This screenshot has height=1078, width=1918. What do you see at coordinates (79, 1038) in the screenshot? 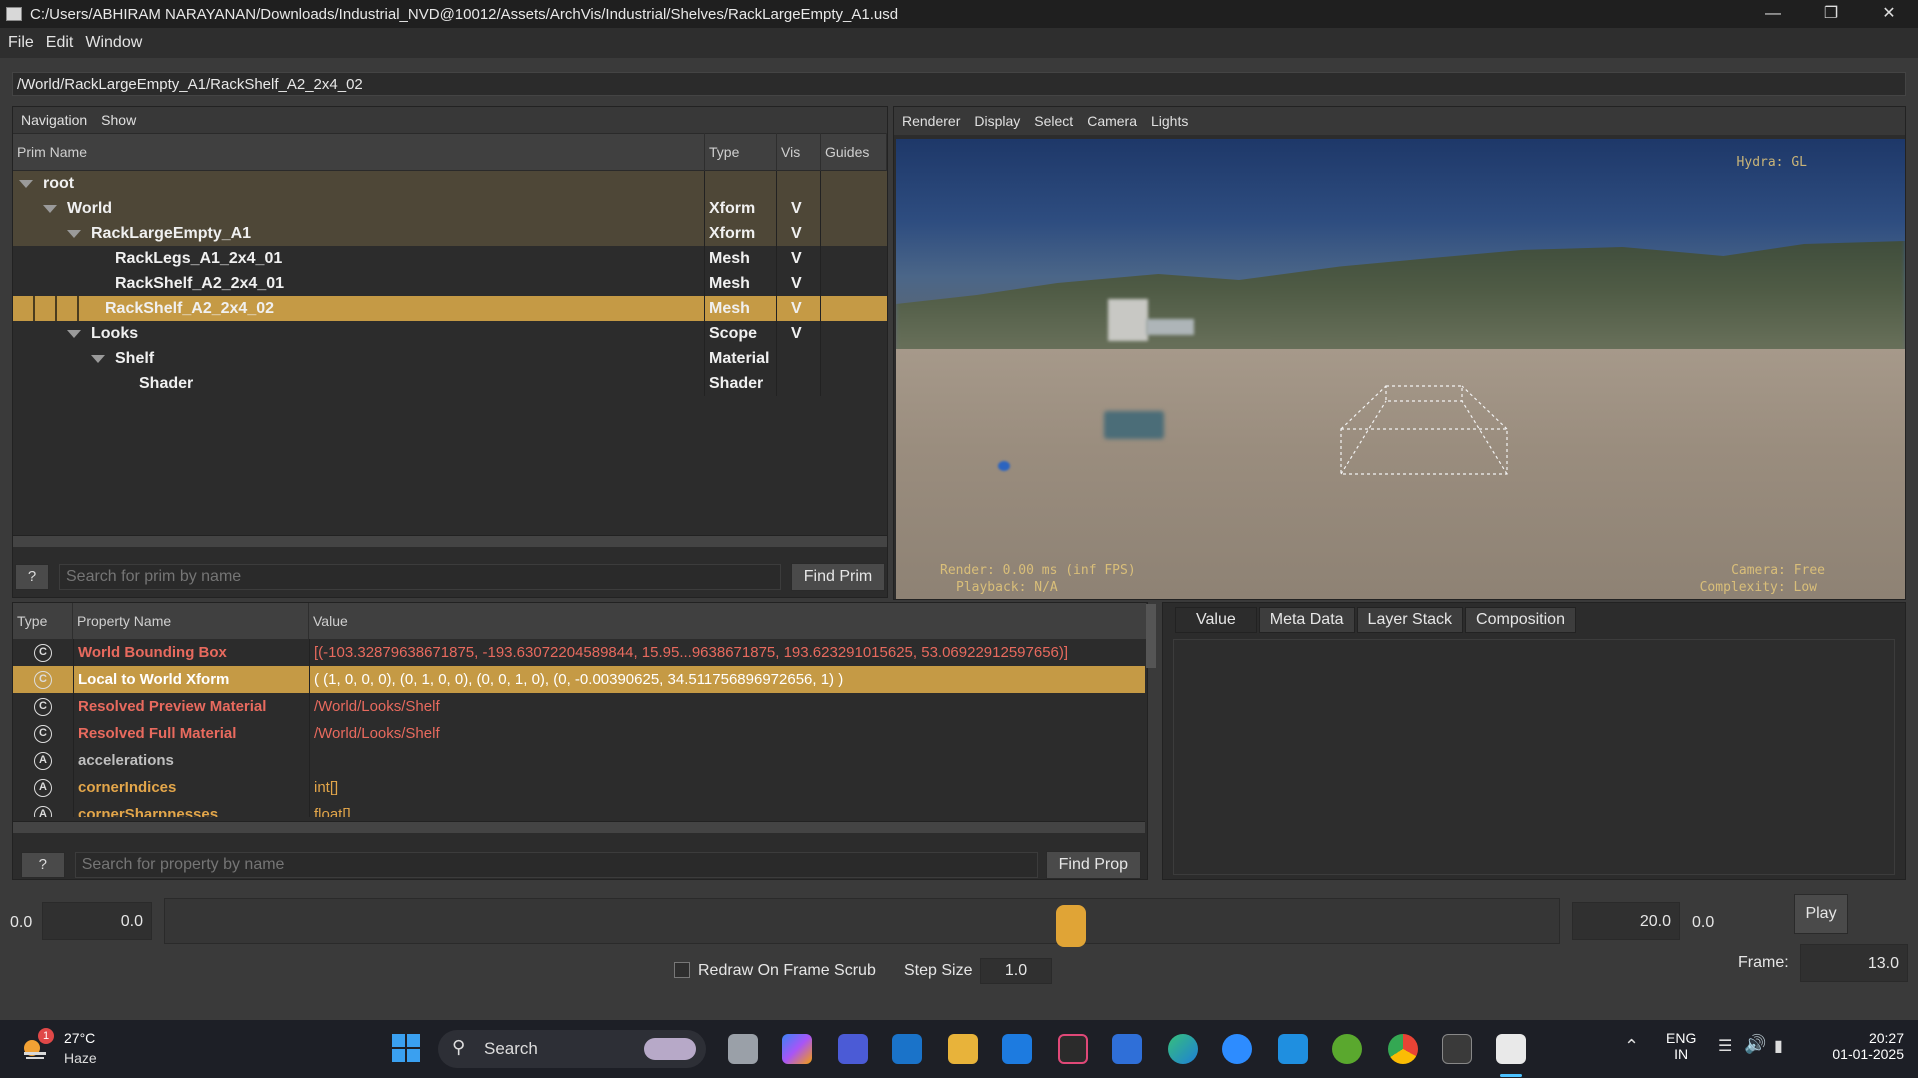
I see `weather-temp: 27°C` at bounding box center [79, 1038].